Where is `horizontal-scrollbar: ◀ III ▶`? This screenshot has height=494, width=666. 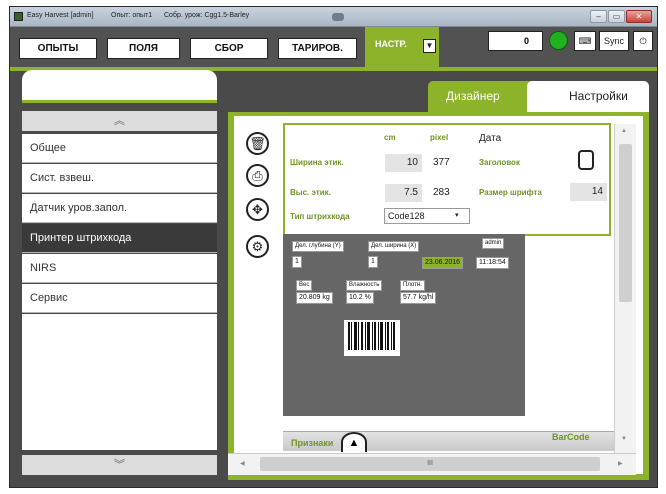 horizontal-scrollbar: ◀ III ▶ is located at coordinates (432, 464).